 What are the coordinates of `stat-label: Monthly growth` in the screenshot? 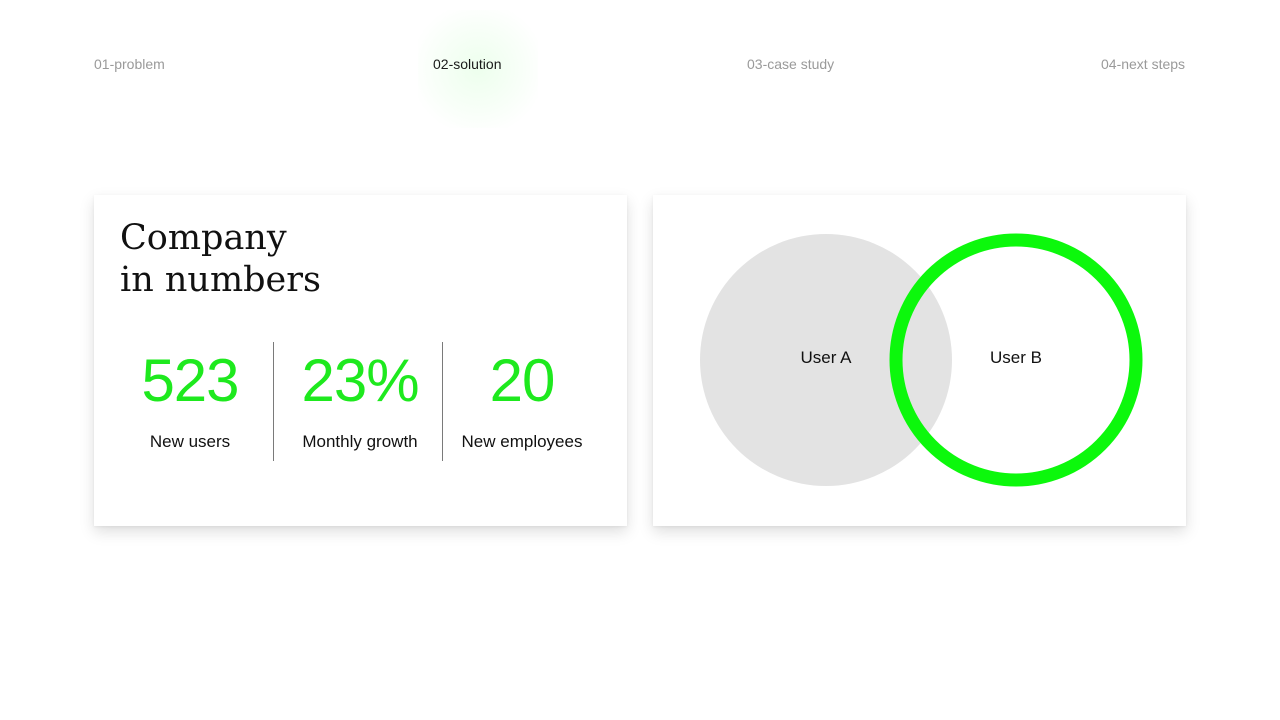 It's located at (360, 441).